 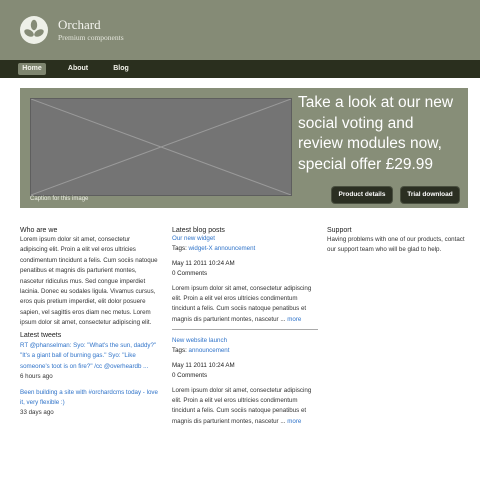 I want to click on hero-headline-line: special offer £29.99, so click(x=366, y=164).